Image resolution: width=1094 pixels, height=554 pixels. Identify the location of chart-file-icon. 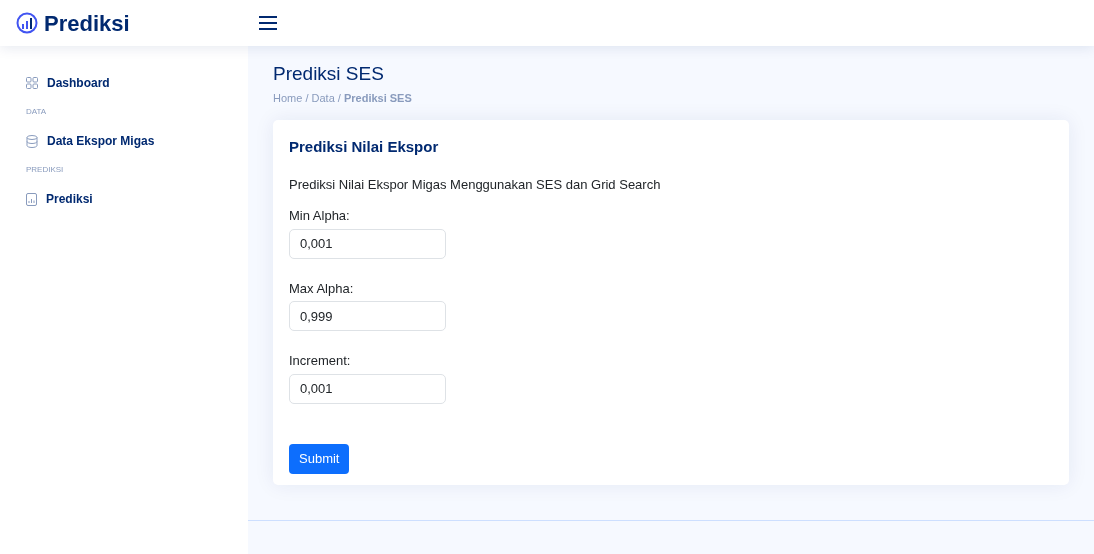
(31, 199).